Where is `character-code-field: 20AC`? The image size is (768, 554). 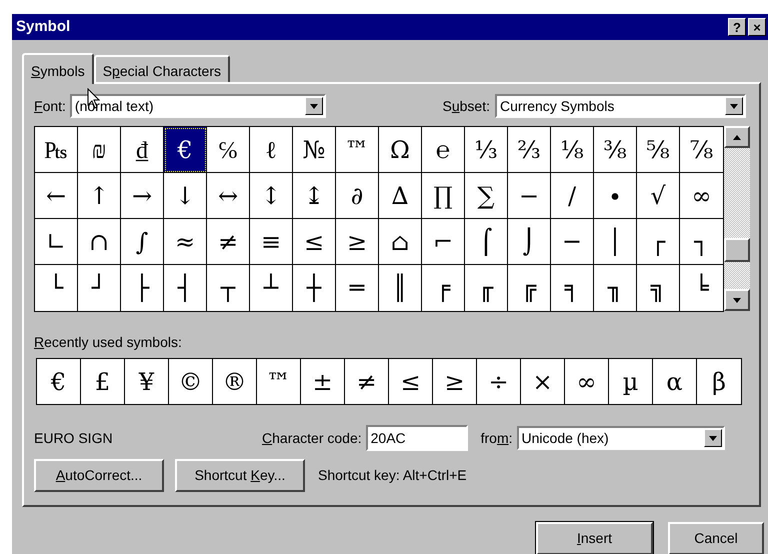 character-code-field: 20AC is located at coordinates (417, 438).